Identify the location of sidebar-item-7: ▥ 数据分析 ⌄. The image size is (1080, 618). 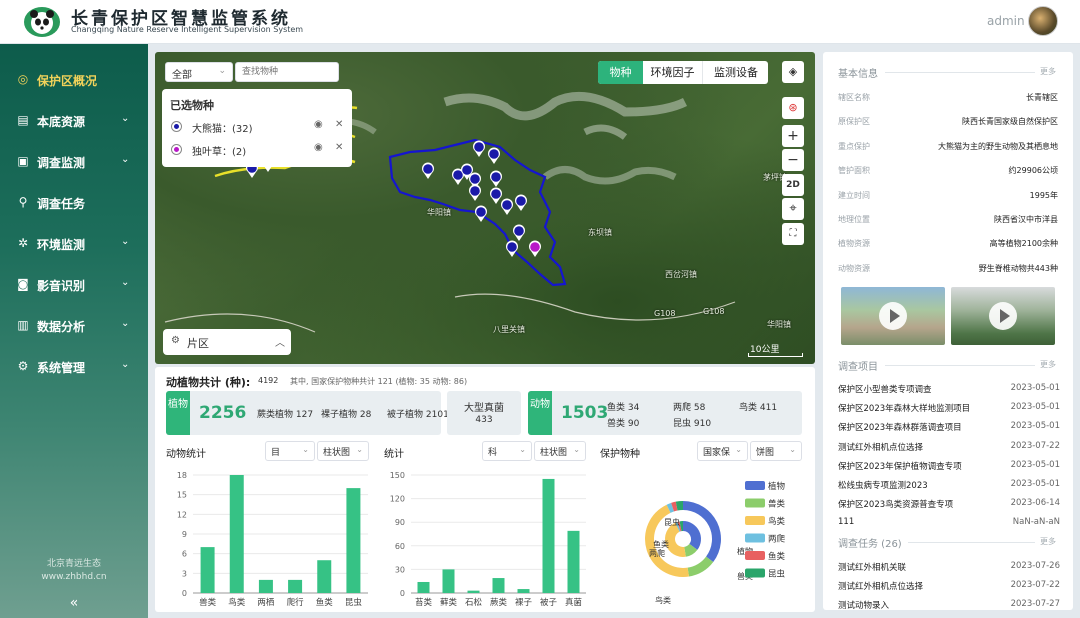
(74, 326).